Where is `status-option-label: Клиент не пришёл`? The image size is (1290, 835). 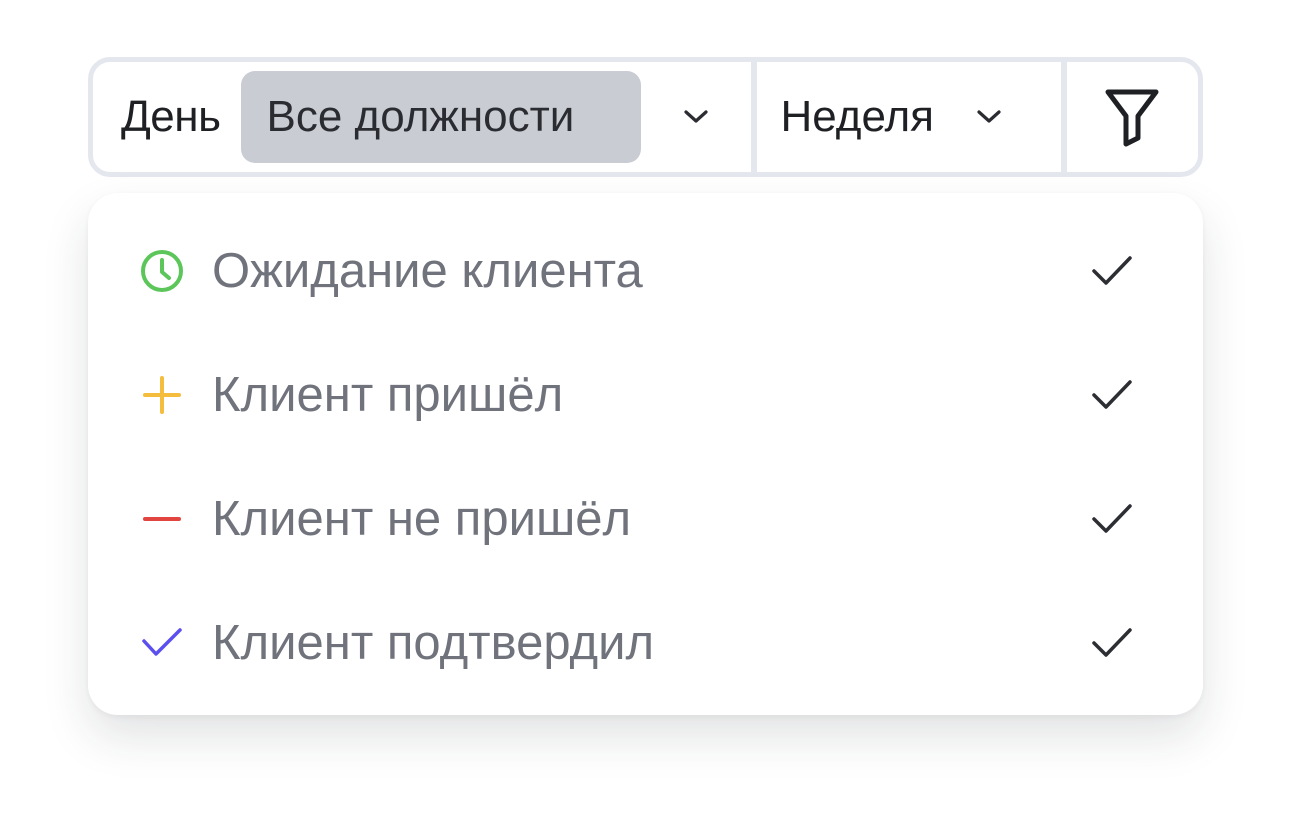
status-option-label: Клиент не пришёл is located at coordinates (422, 519).